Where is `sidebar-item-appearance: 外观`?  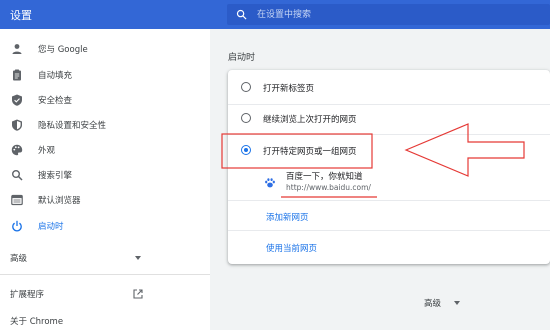
sidebar-item-appearance: 外观 is located at coordinates (105, 150).